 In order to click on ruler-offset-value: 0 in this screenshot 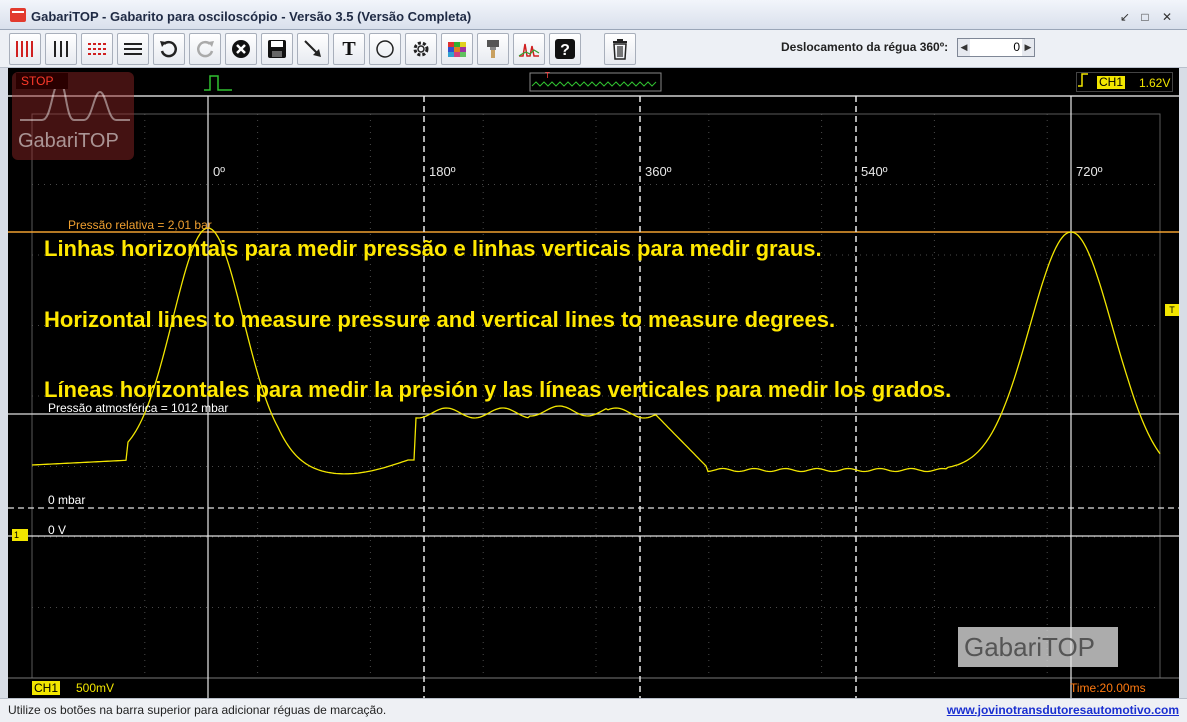, I will do `click(996, 47)`.